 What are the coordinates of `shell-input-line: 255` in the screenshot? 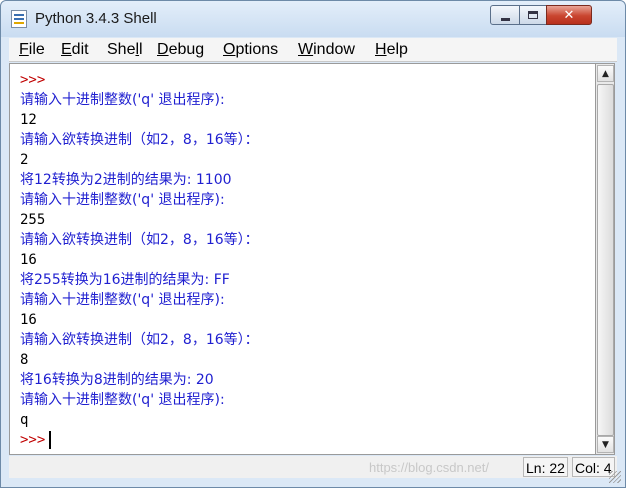 It's located at (139, 220).